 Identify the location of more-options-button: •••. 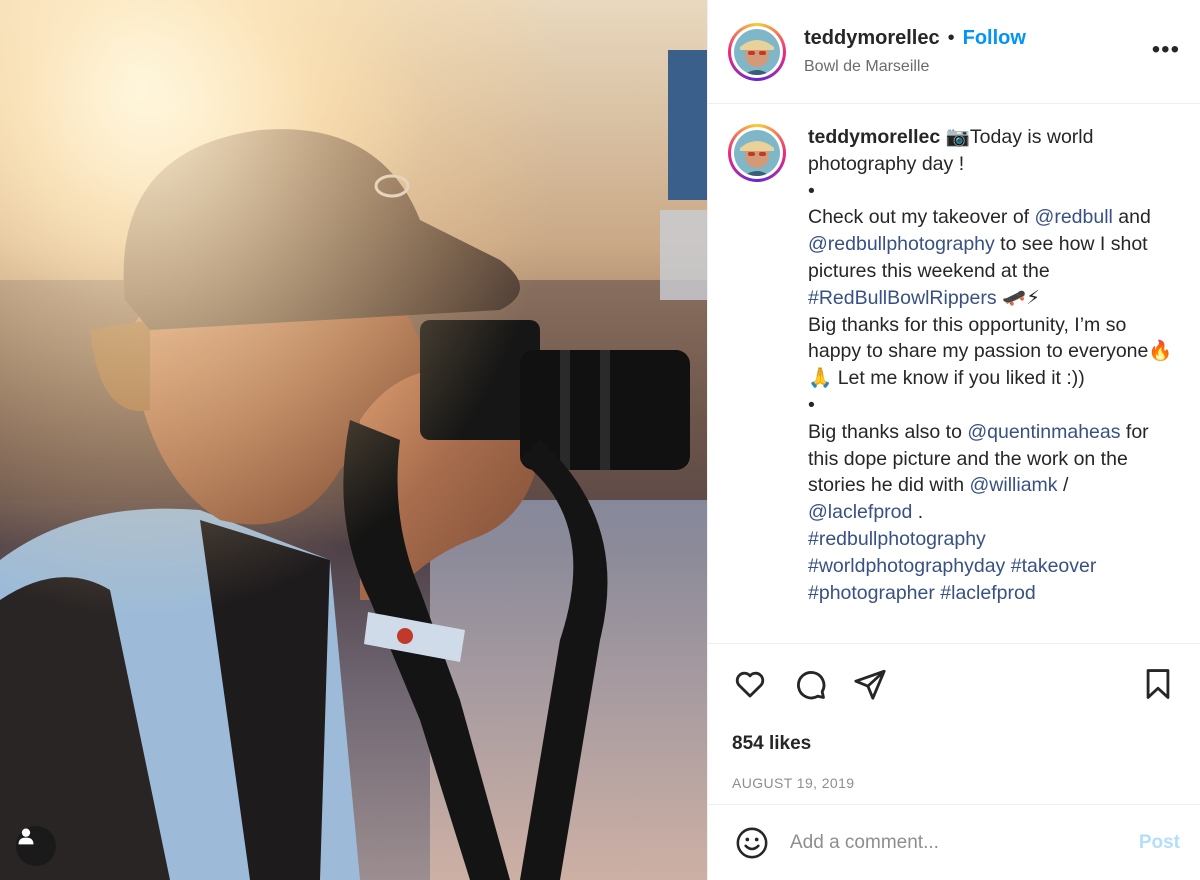
(1166, 50).